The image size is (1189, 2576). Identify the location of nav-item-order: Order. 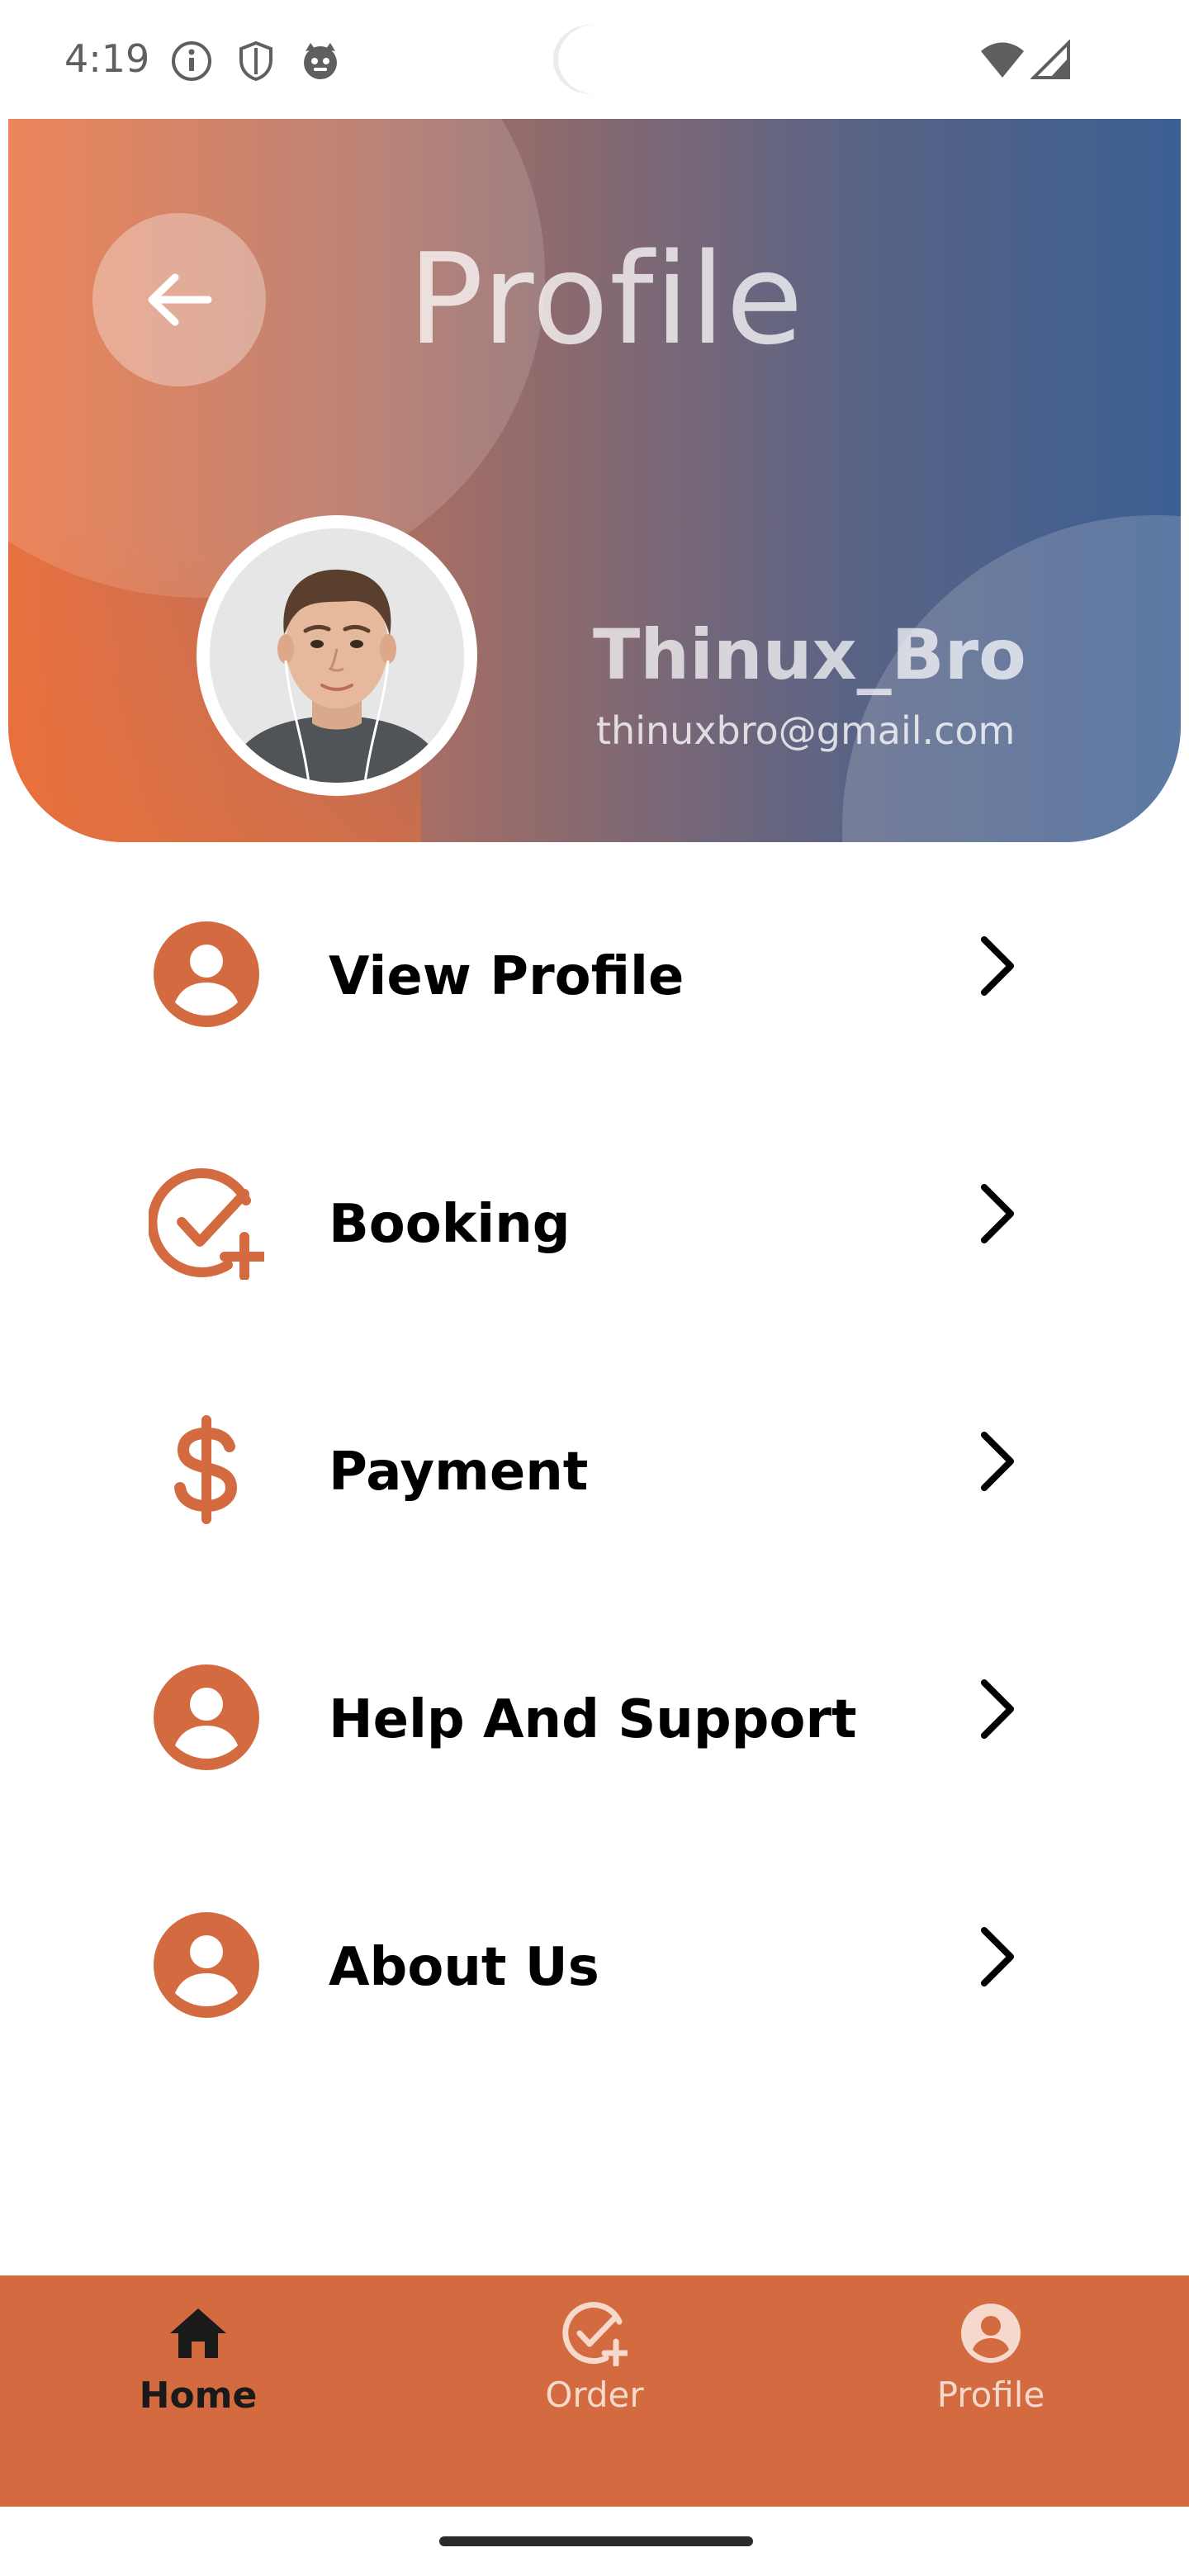
(594, 2391).